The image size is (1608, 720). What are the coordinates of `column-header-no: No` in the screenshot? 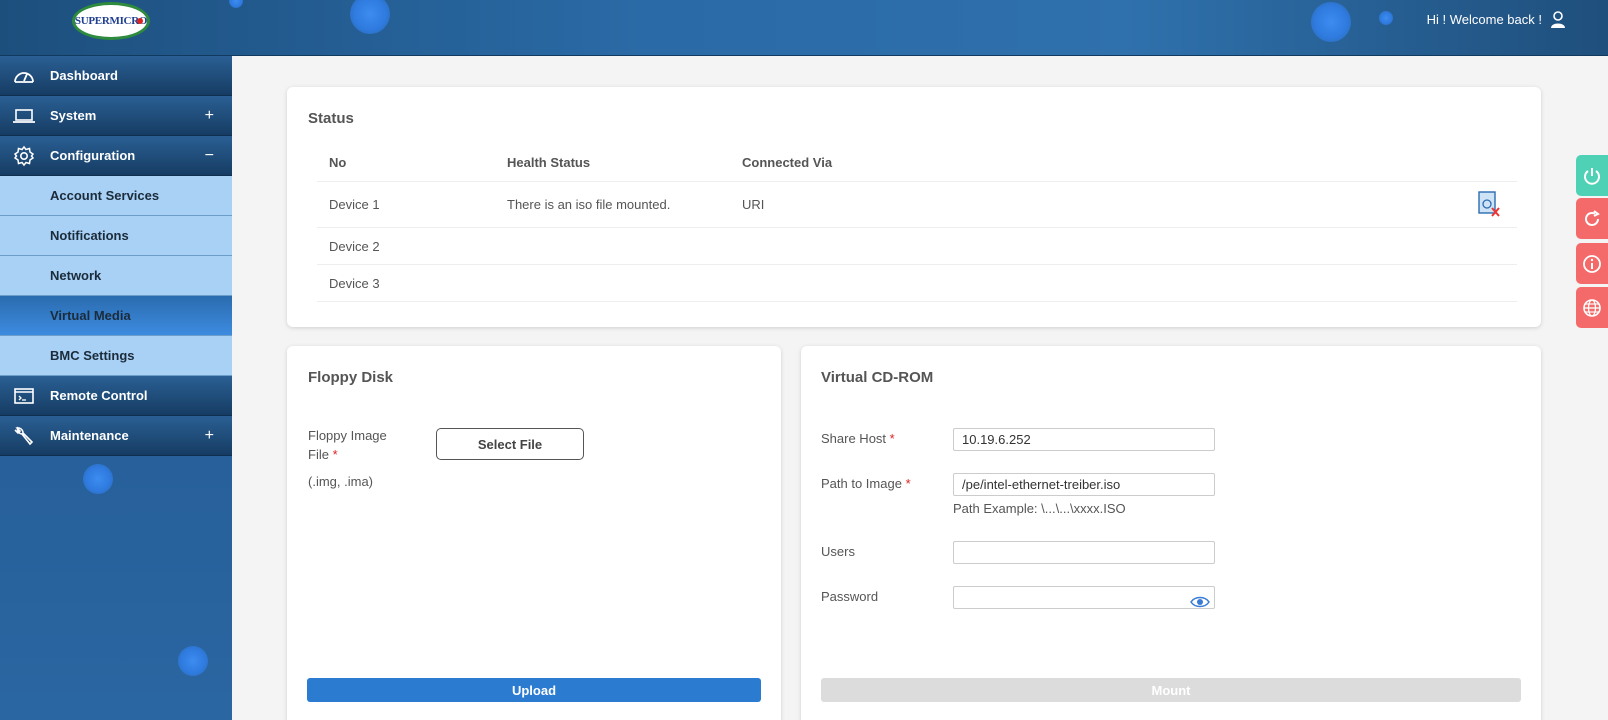 It's located at (338, 162).